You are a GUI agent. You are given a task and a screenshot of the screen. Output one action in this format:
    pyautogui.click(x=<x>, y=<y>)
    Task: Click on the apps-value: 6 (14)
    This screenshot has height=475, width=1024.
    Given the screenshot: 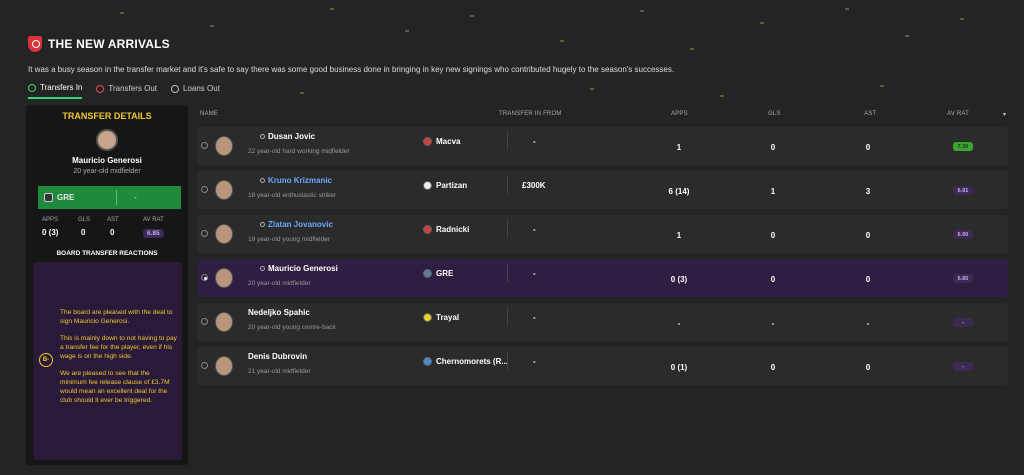 What is the action you would take?
    pyautogui.click(x=679, y=191)
    